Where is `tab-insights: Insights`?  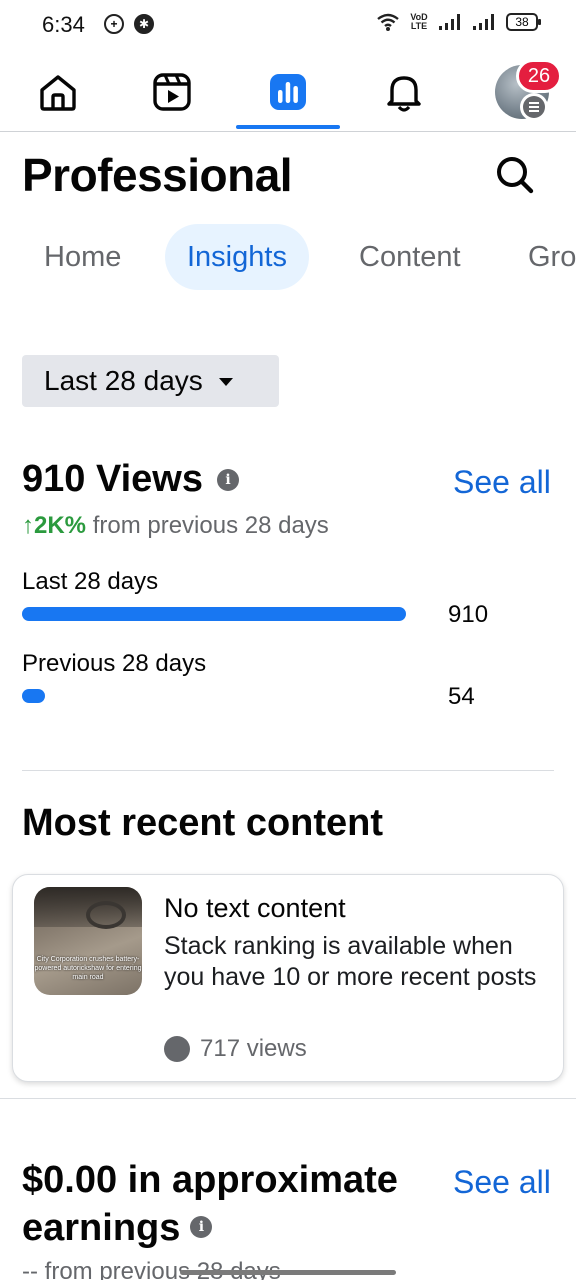 tab-insights: Insights is located at coordinates (237, 257).